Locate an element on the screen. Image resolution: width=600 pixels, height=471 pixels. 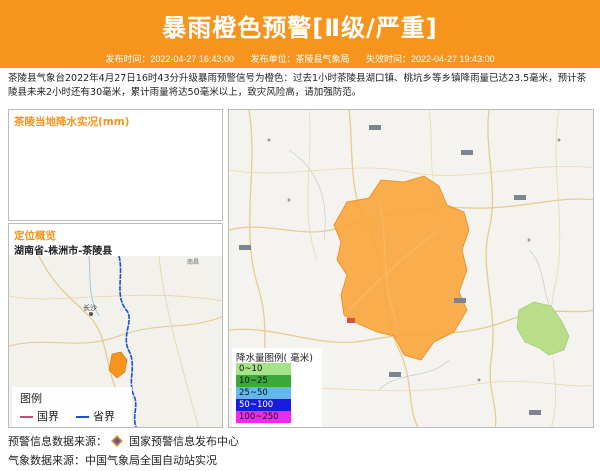
location-overview-title: 定位概览 is located at coordinates (35, 236).